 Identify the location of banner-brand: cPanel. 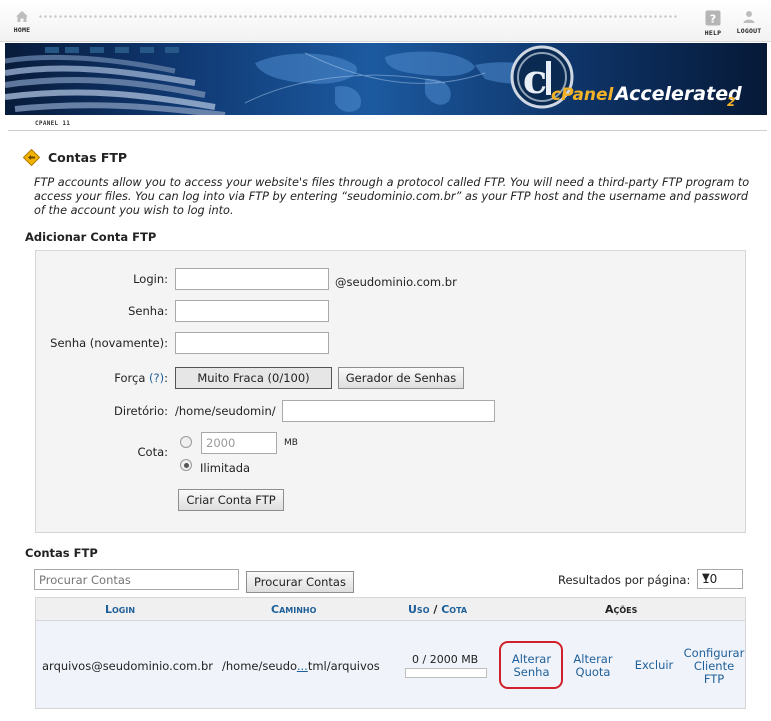
(582, 95).